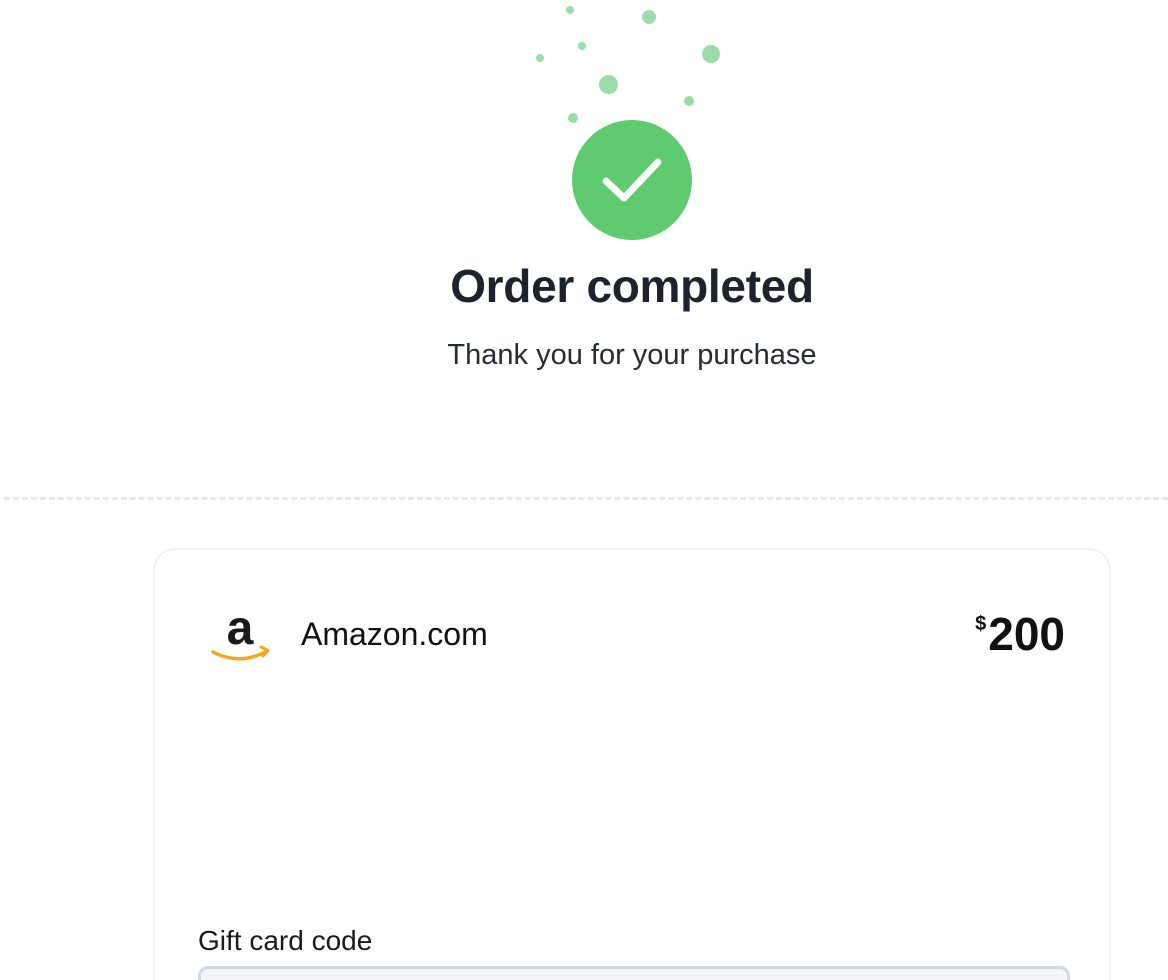 The image size is (1168, 980). Describe the element at coordinates (632, 355) in the screenshot. I see `page-subtitle: Thank you for your purchase` at that location.